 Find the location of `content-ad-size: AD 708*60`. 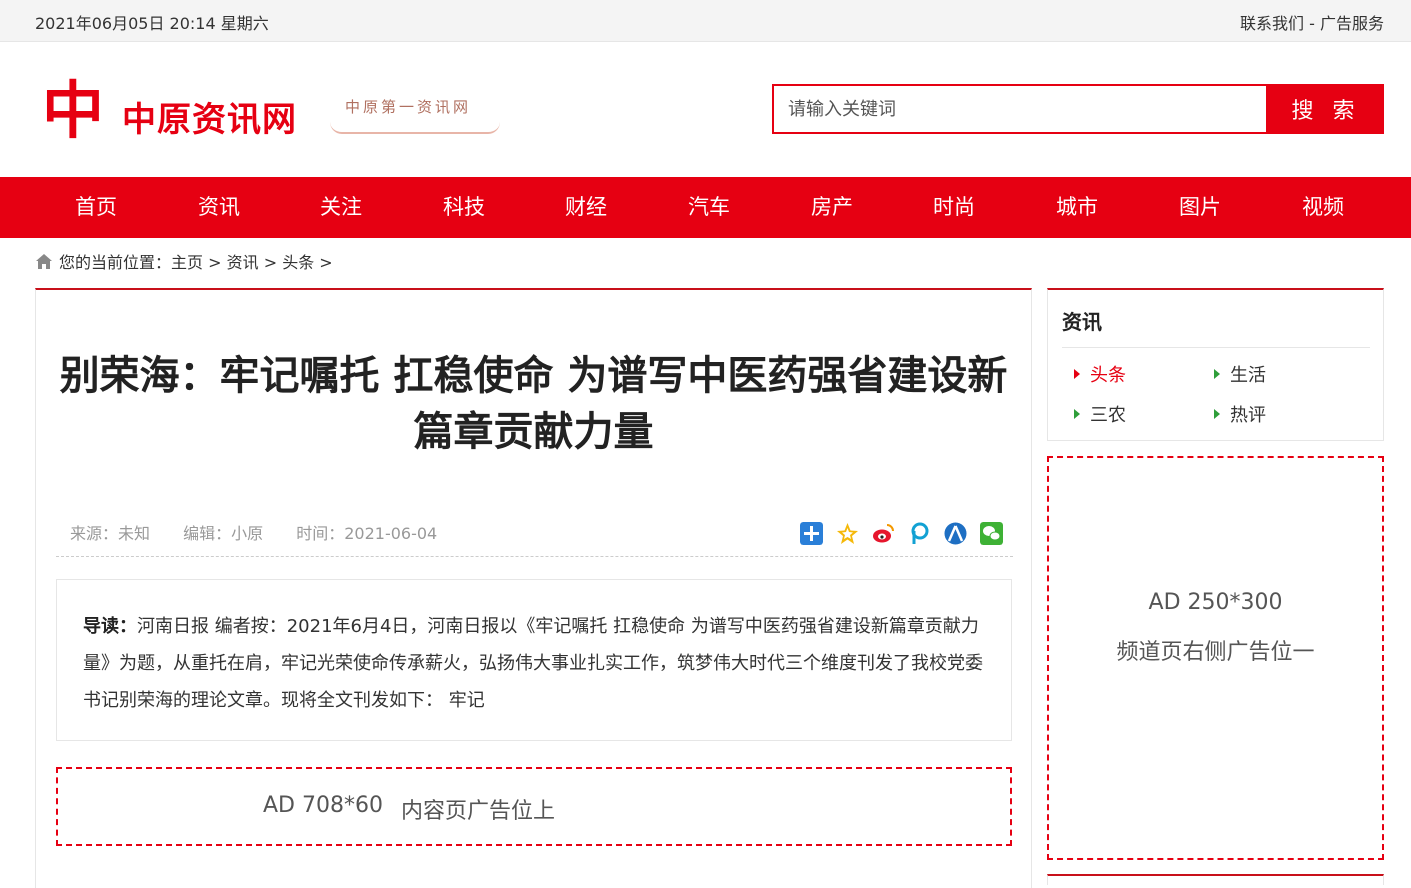

content-ad-size: AD 708*60 is located at coordinates (323, 805).